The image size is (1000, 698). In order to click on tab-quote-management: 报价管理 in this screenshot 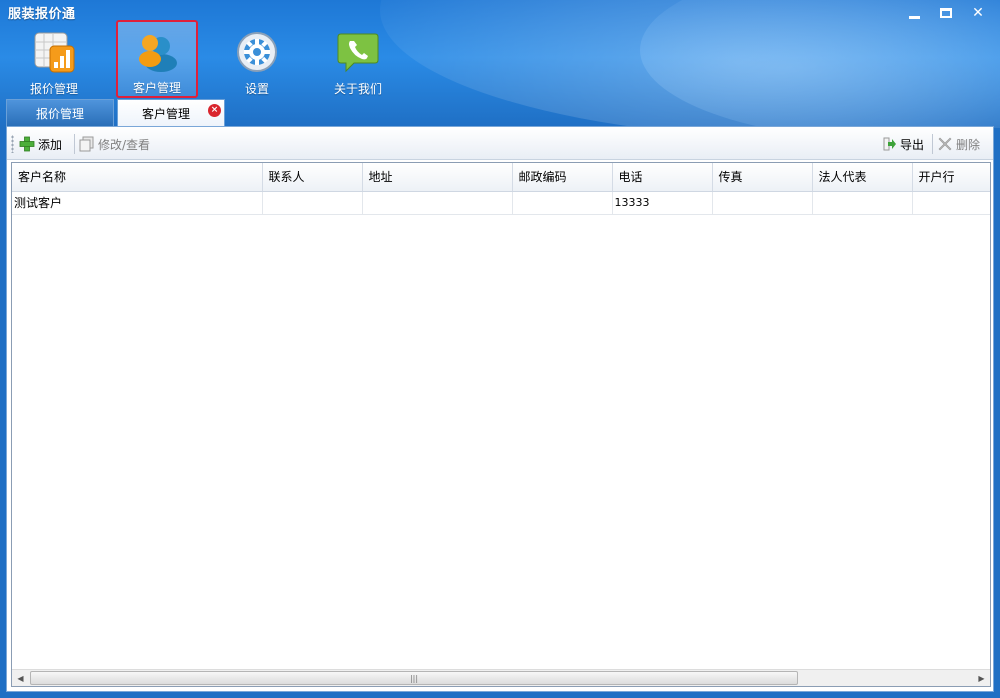, I will do `click(60, 112)`.